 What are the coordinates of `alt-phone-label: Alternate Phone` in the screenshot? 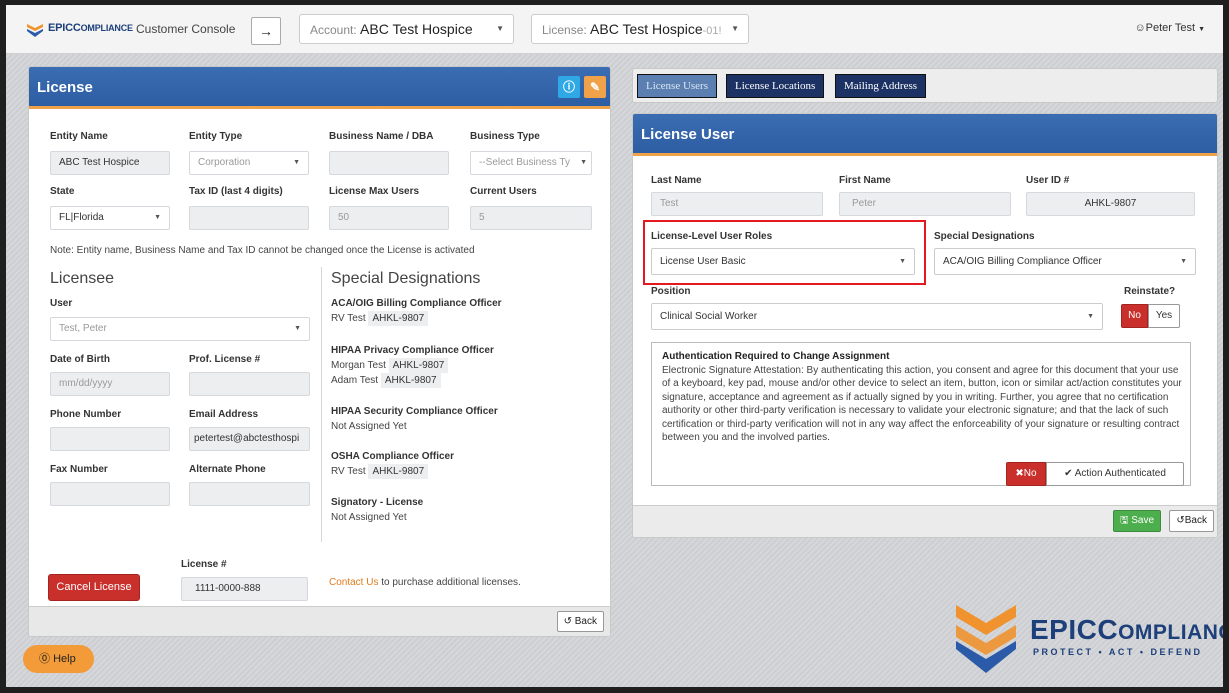 It's located at (227, 469).